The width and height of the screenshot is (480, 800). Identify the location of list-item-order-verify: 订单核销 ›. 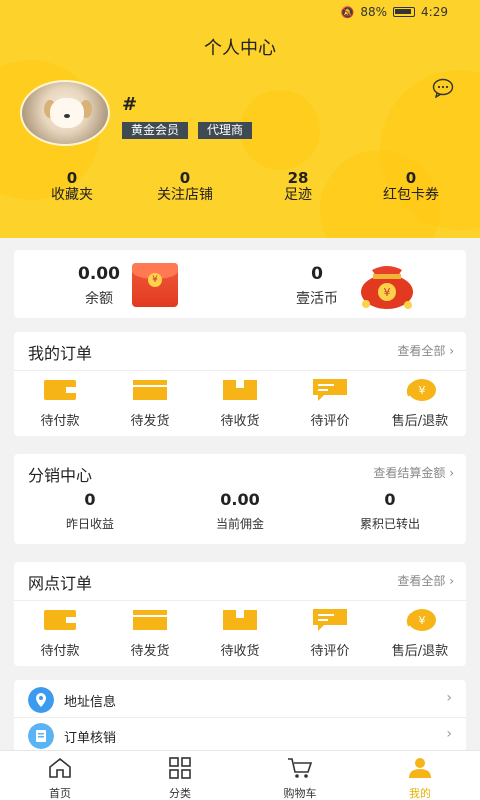
(240, 736).